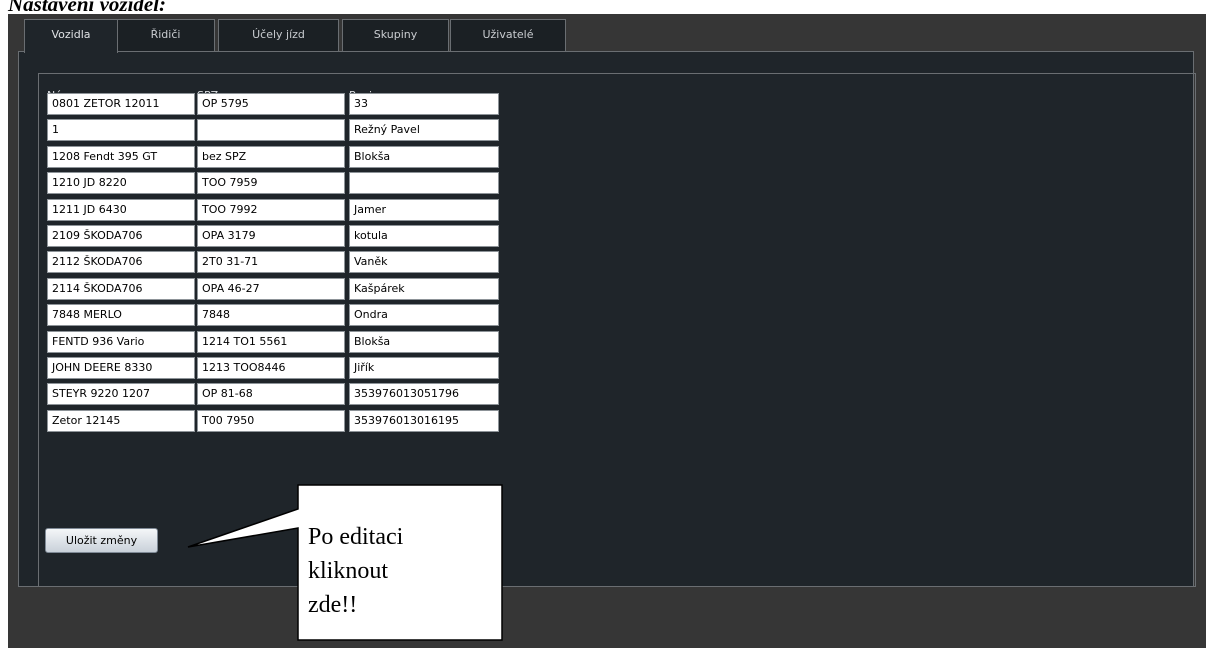 Image resolution: width=1206 pixels, height=648 pixels. What do you see at coordinates (401, 571) in the screenshot?
I see `callout-text: Po editaci kliknout zde!!` at bounding box center [401, 571].